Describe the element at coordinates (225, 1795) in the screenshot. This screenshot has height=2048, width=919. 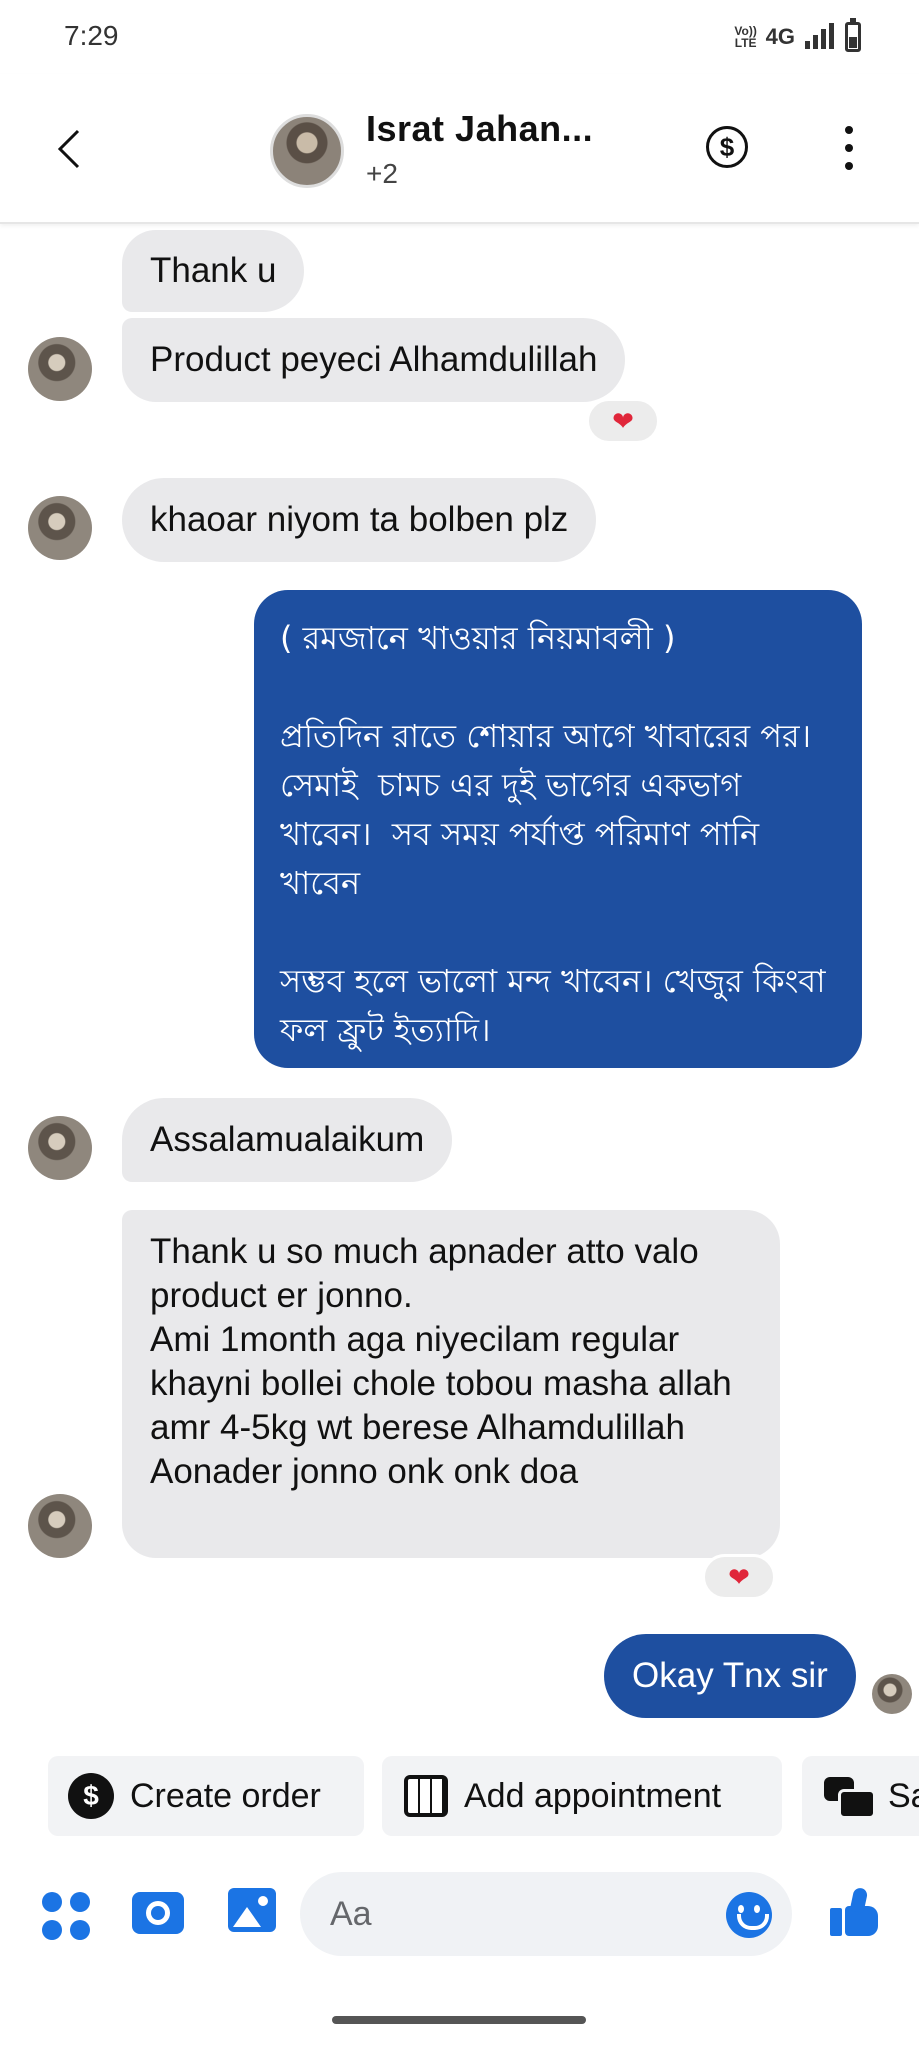
I see `create-order-label: Create order` at that location.